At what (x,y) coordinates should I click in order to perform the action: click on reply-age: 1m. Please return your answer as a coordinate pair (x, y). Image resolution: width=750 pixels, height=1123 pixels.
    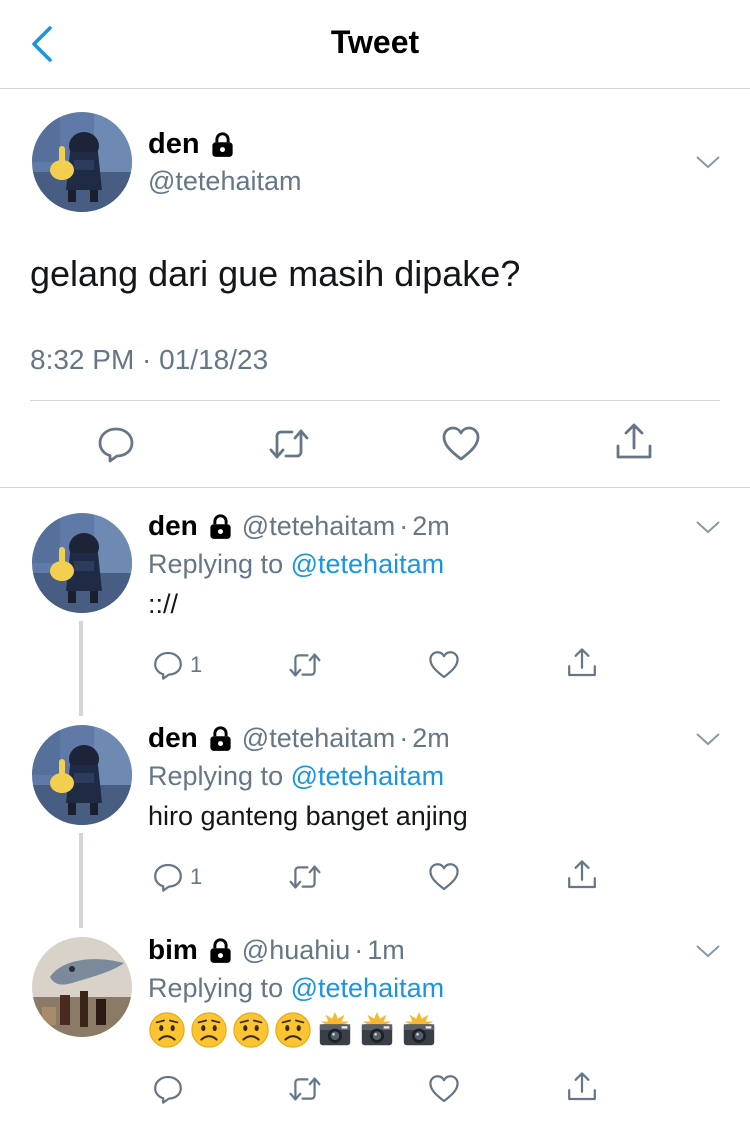
    Looking at the image, I should click on (386, 949).